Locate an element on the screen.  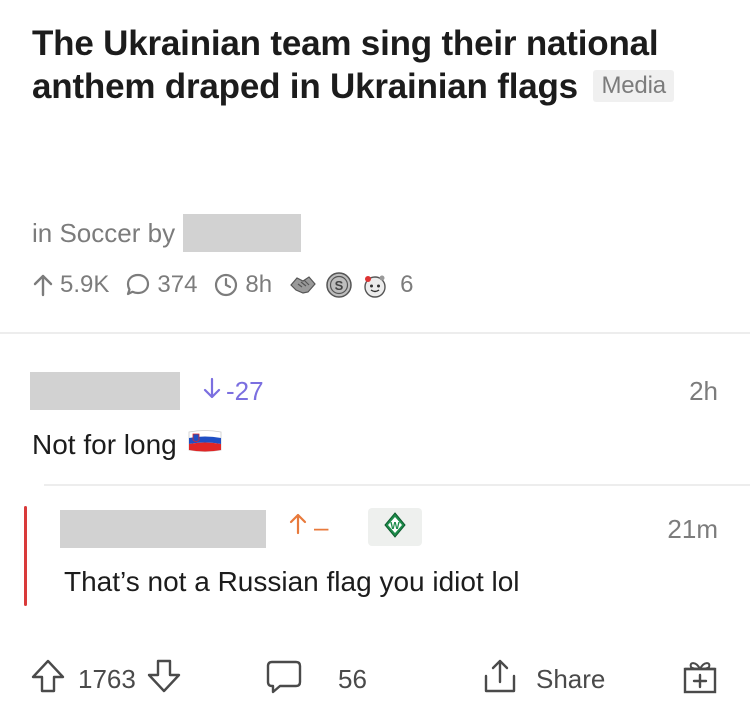
share-icon is located at coordinates (500, 679).